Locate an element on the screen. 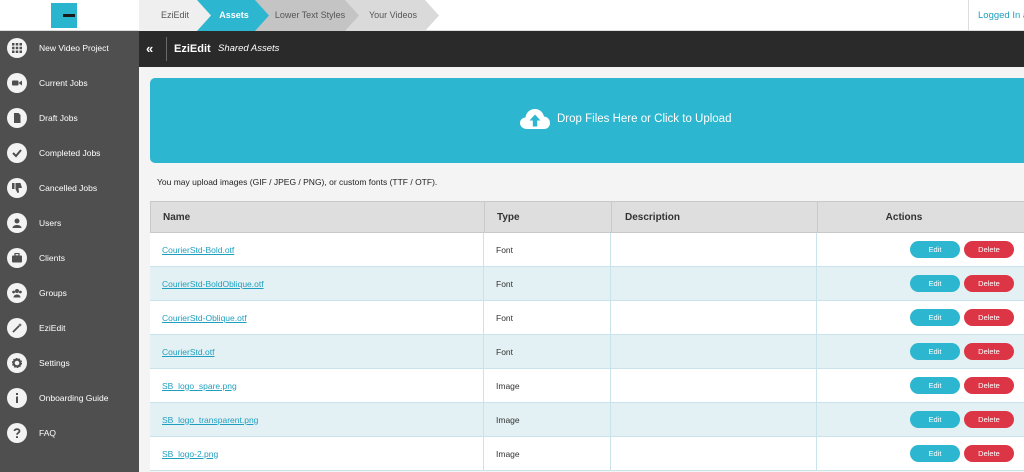  file-link: CourierStd.otf is located at coordinates (188, 352).